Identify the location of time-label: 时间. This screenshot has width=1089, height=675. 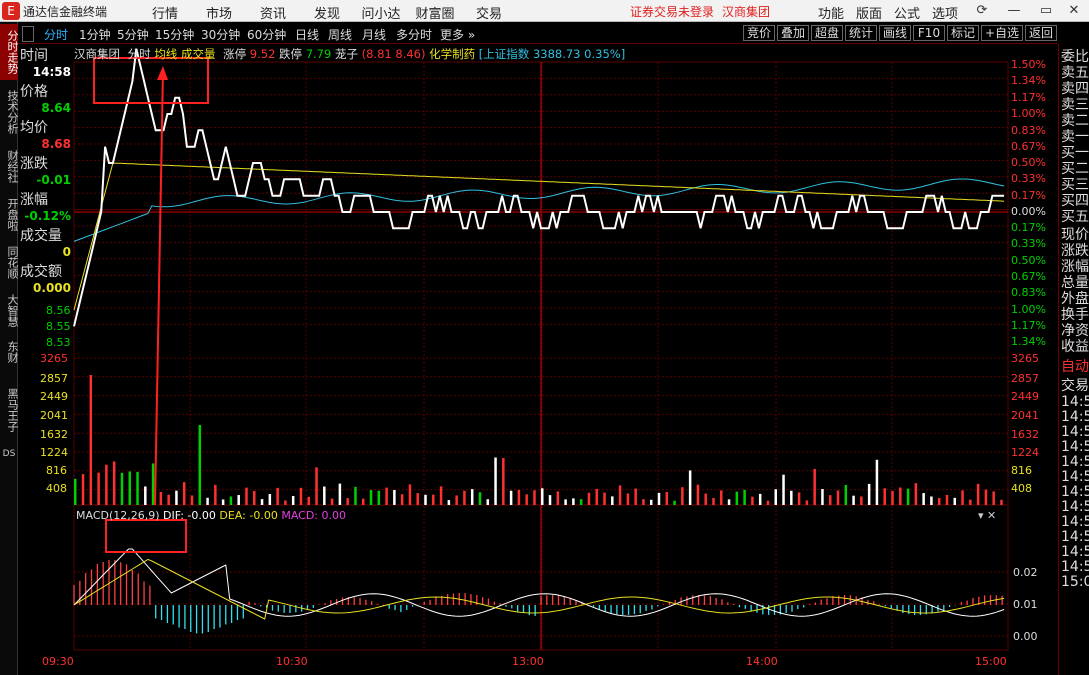
(34, 56).